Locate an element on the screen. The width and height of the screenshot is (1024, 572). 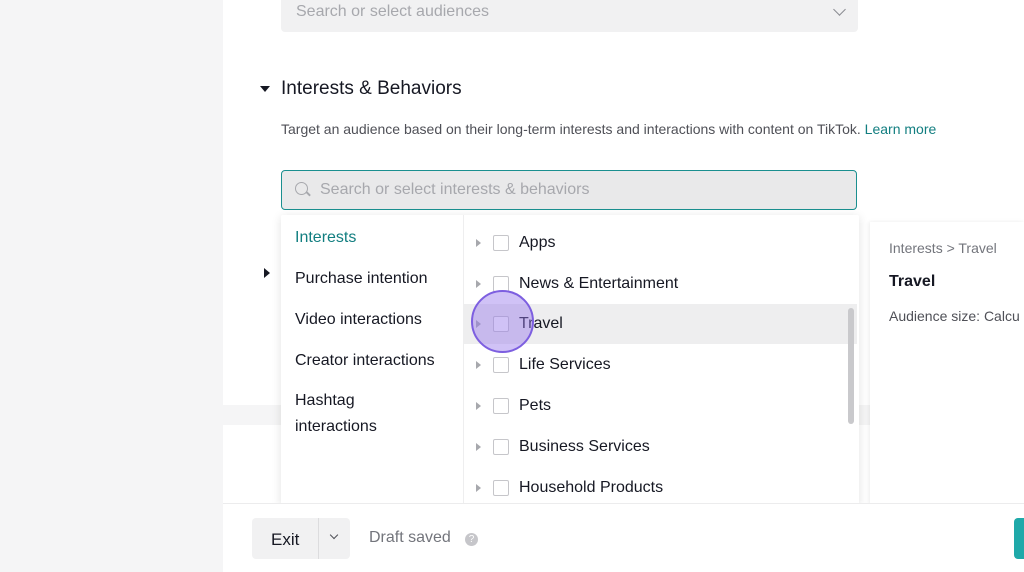
category-hashtag-label: Hashtag is located at coordinates (325, 400).